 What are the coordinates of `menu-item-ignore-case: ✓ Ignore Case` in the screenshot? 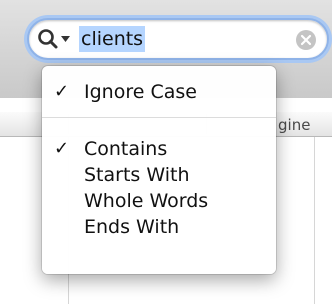 It's located at (159, 92).